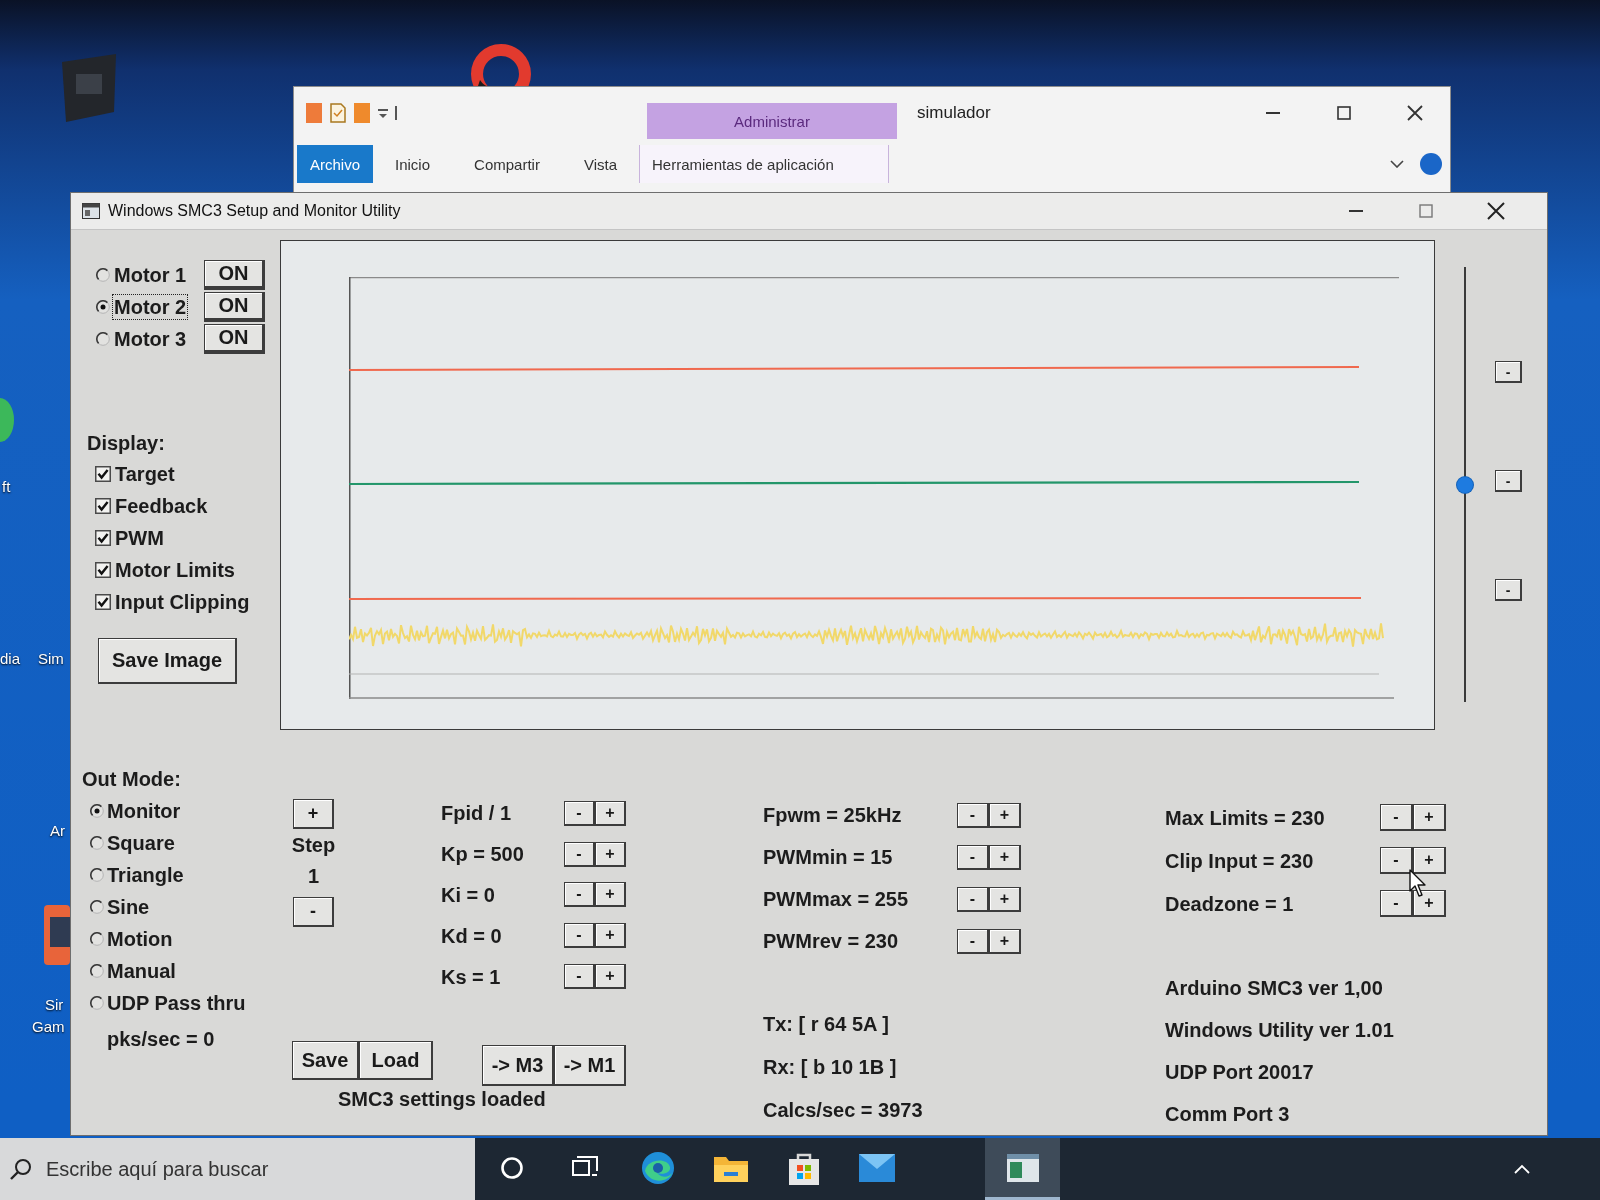 This screenshot has width=1600, height=1200. What do you see at coordinates (335, 164) in the screenshot?
I see `ribbon-tab: Archivo` at bounding box center [335, 164].